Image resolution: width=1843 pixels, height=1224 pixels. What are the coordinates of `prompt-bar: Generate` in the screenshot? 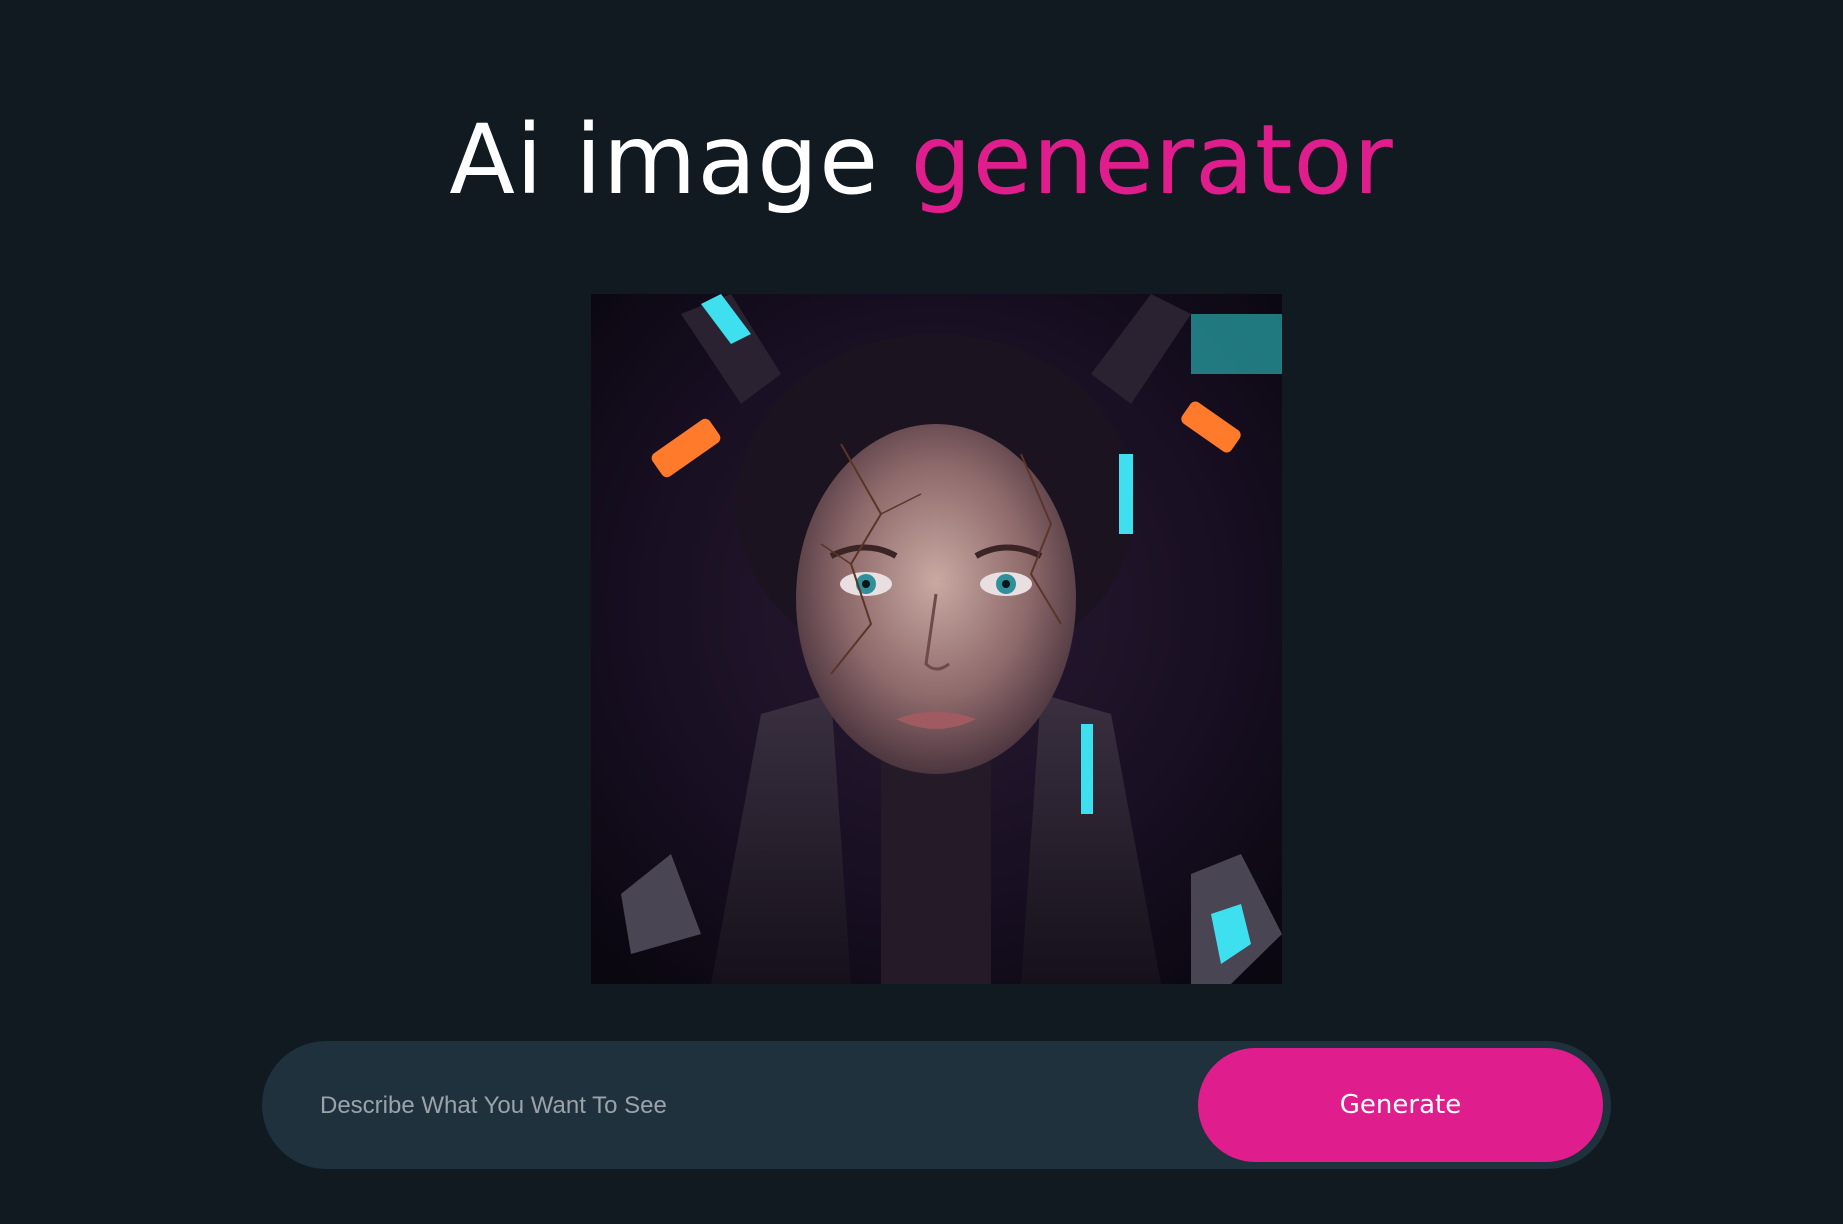 It's located at (936, 1105).